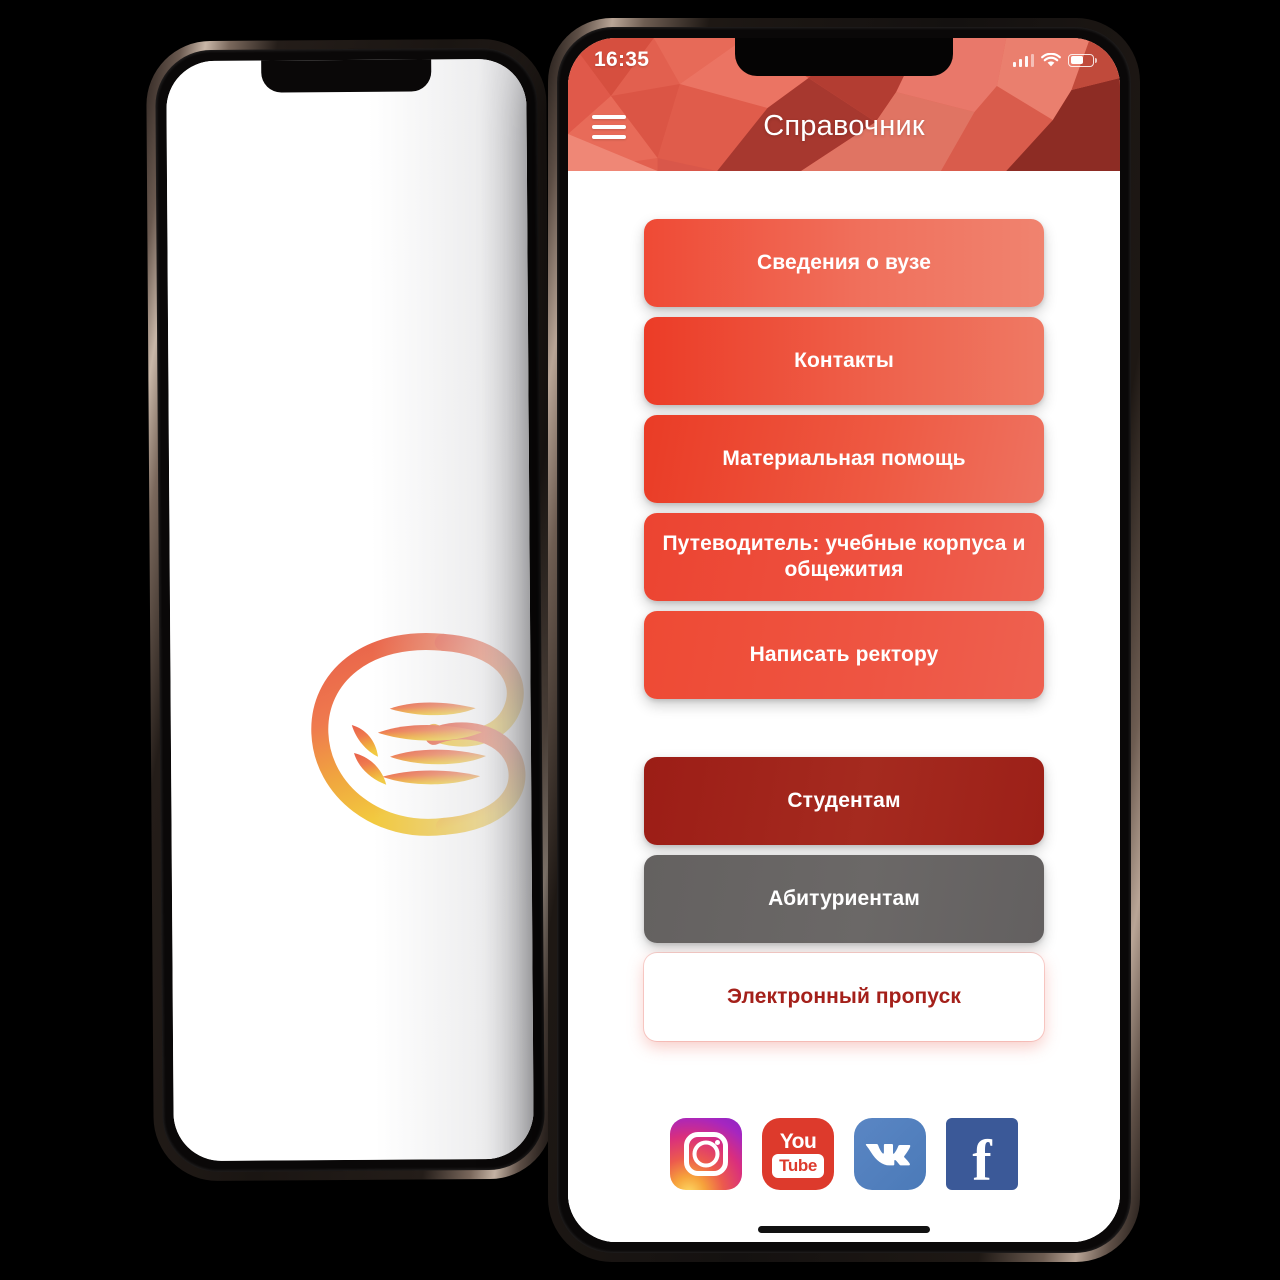 Image resolution: width=1280 pixels, height=1280 pixels. Describe the element at coordinates (346, 75) in the screenshot. I see `phone-notch-back` at that location.